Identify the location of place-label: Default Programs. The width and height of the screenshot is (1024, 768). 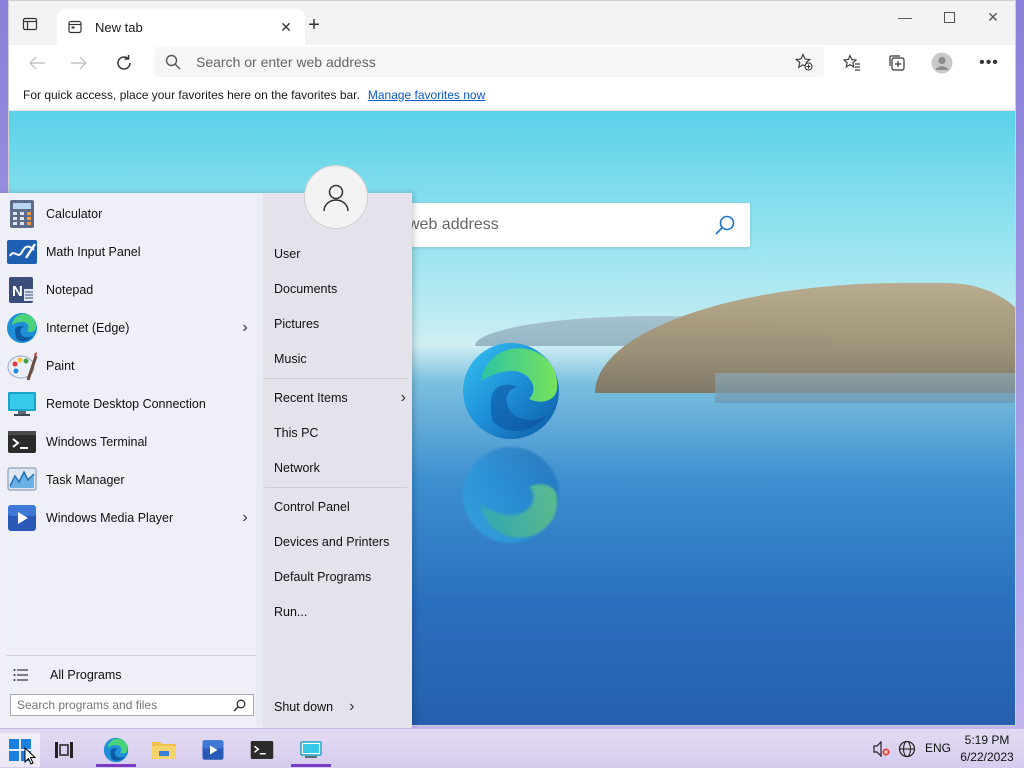
(323, 577).